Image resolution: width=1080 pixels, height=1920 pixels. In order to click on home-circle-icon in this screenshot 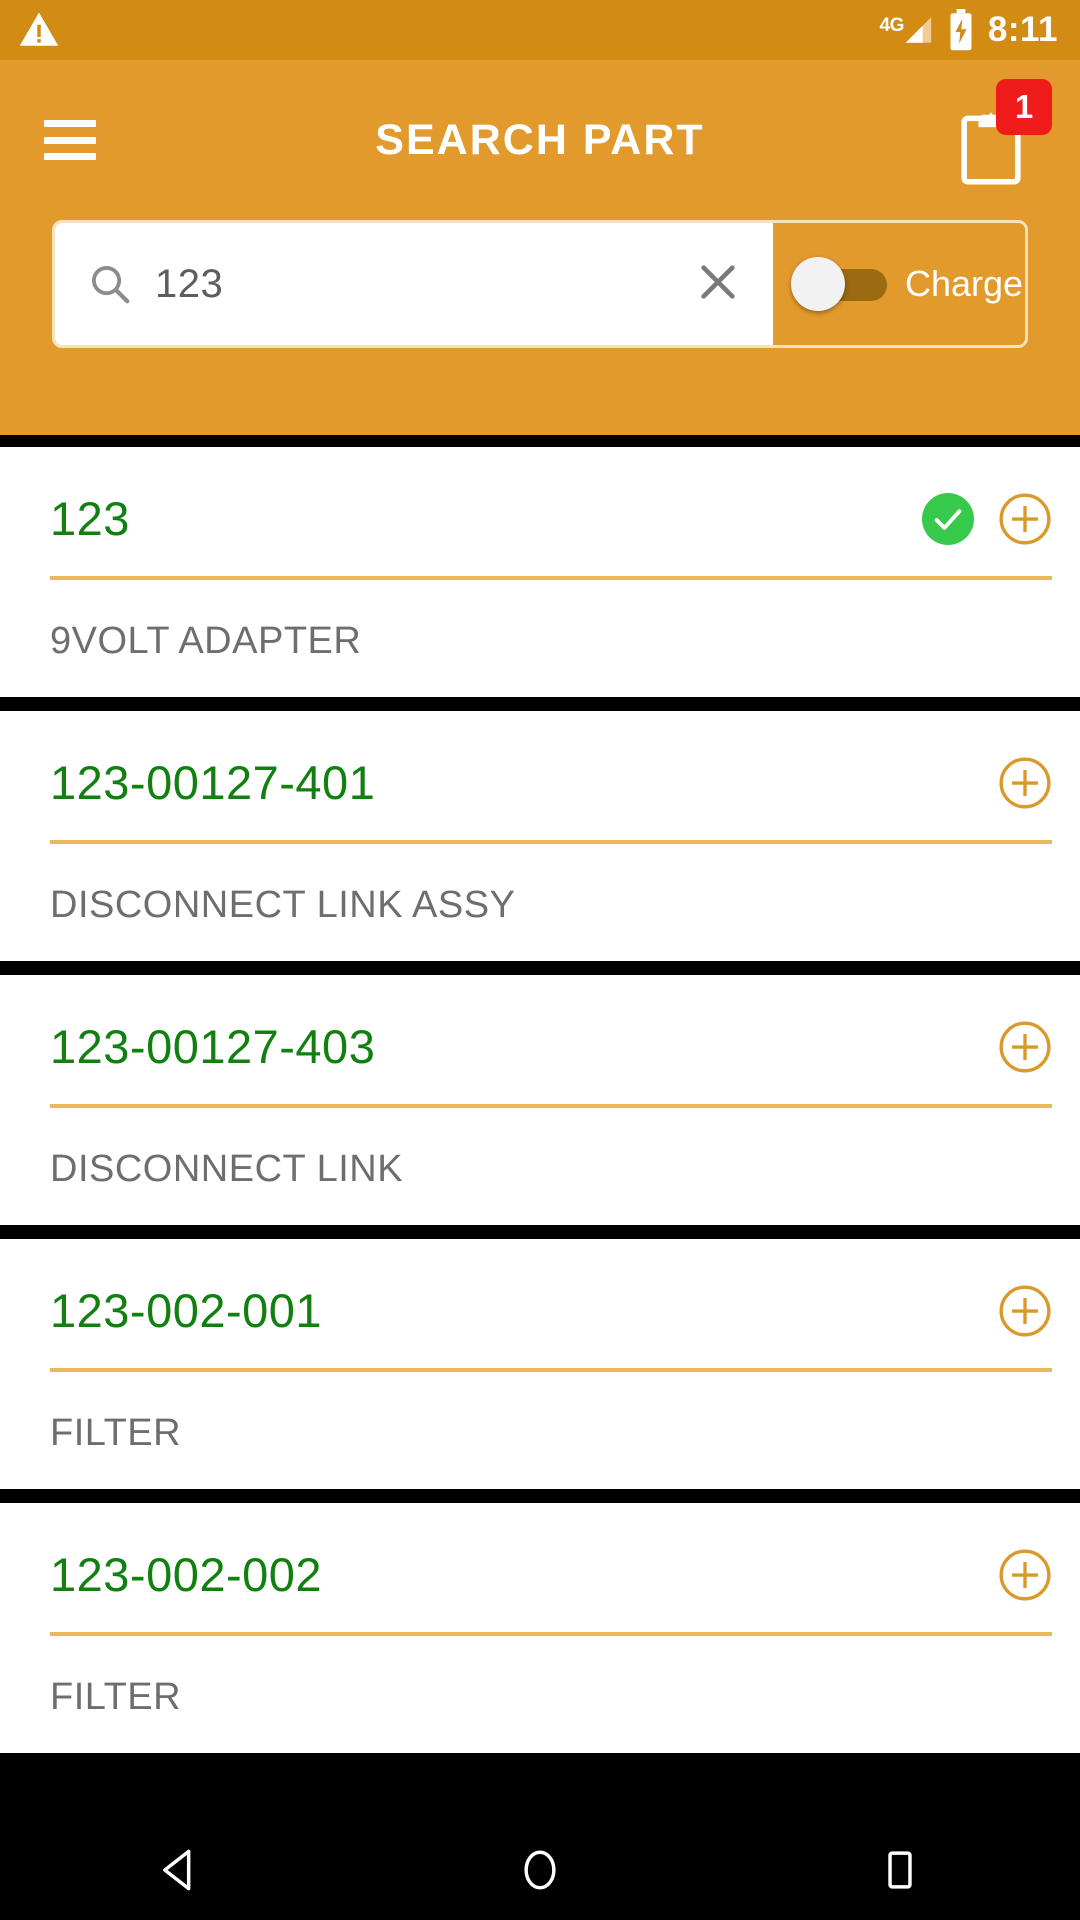, I will do `click(540, 1870)`.